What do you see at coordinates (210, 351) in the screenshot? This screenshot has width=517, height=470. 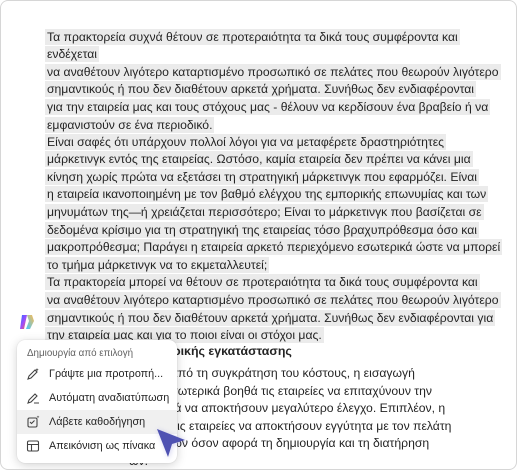 I see `section-heading: ή εξωτερικής εγκατάστασης` at bounding box center [210, 351].